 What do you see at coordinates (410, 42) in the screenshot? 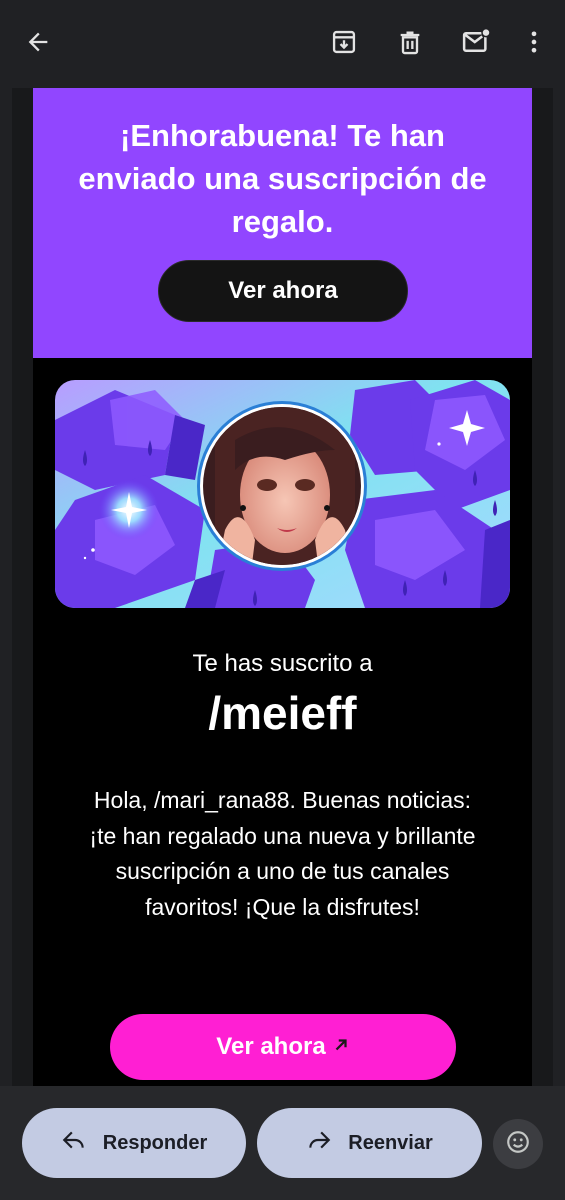
I see `trash-icon` at bounding box center [410, 42].